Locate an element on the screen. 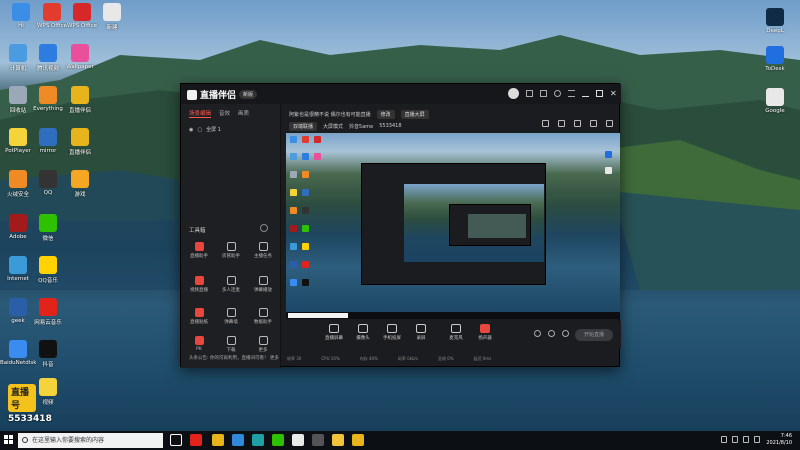 The height and width of the screenshot is (450, 800). settings-small-icon is located at coordinates (565, 333).